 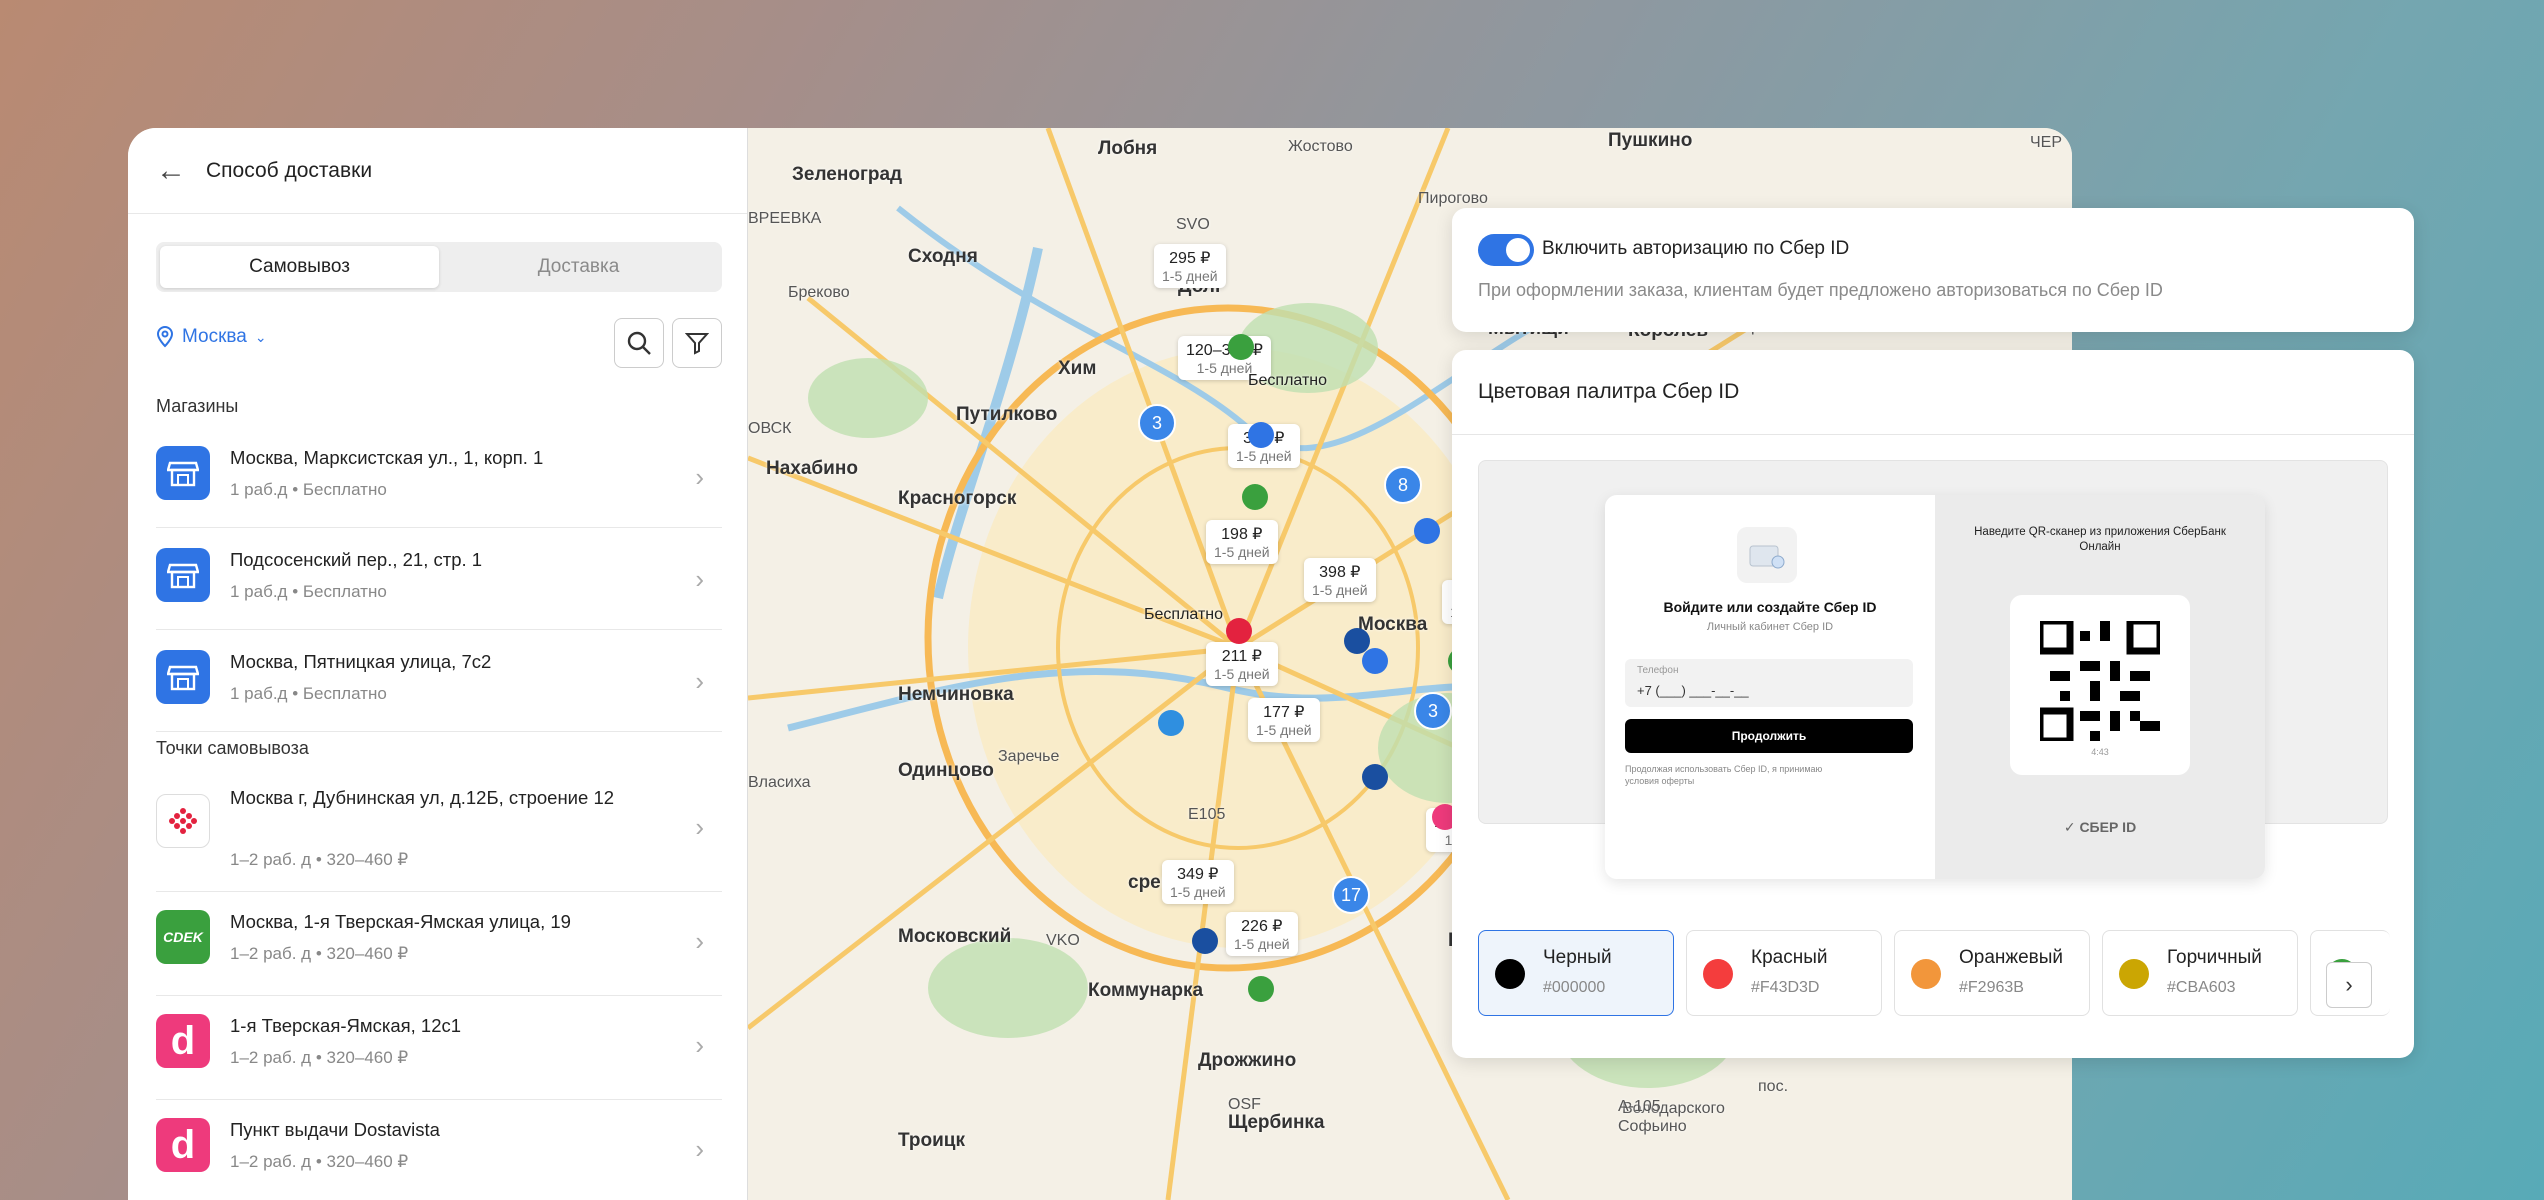 I want to click on price-value: 211 ₽, so click(x=1241, y=656).